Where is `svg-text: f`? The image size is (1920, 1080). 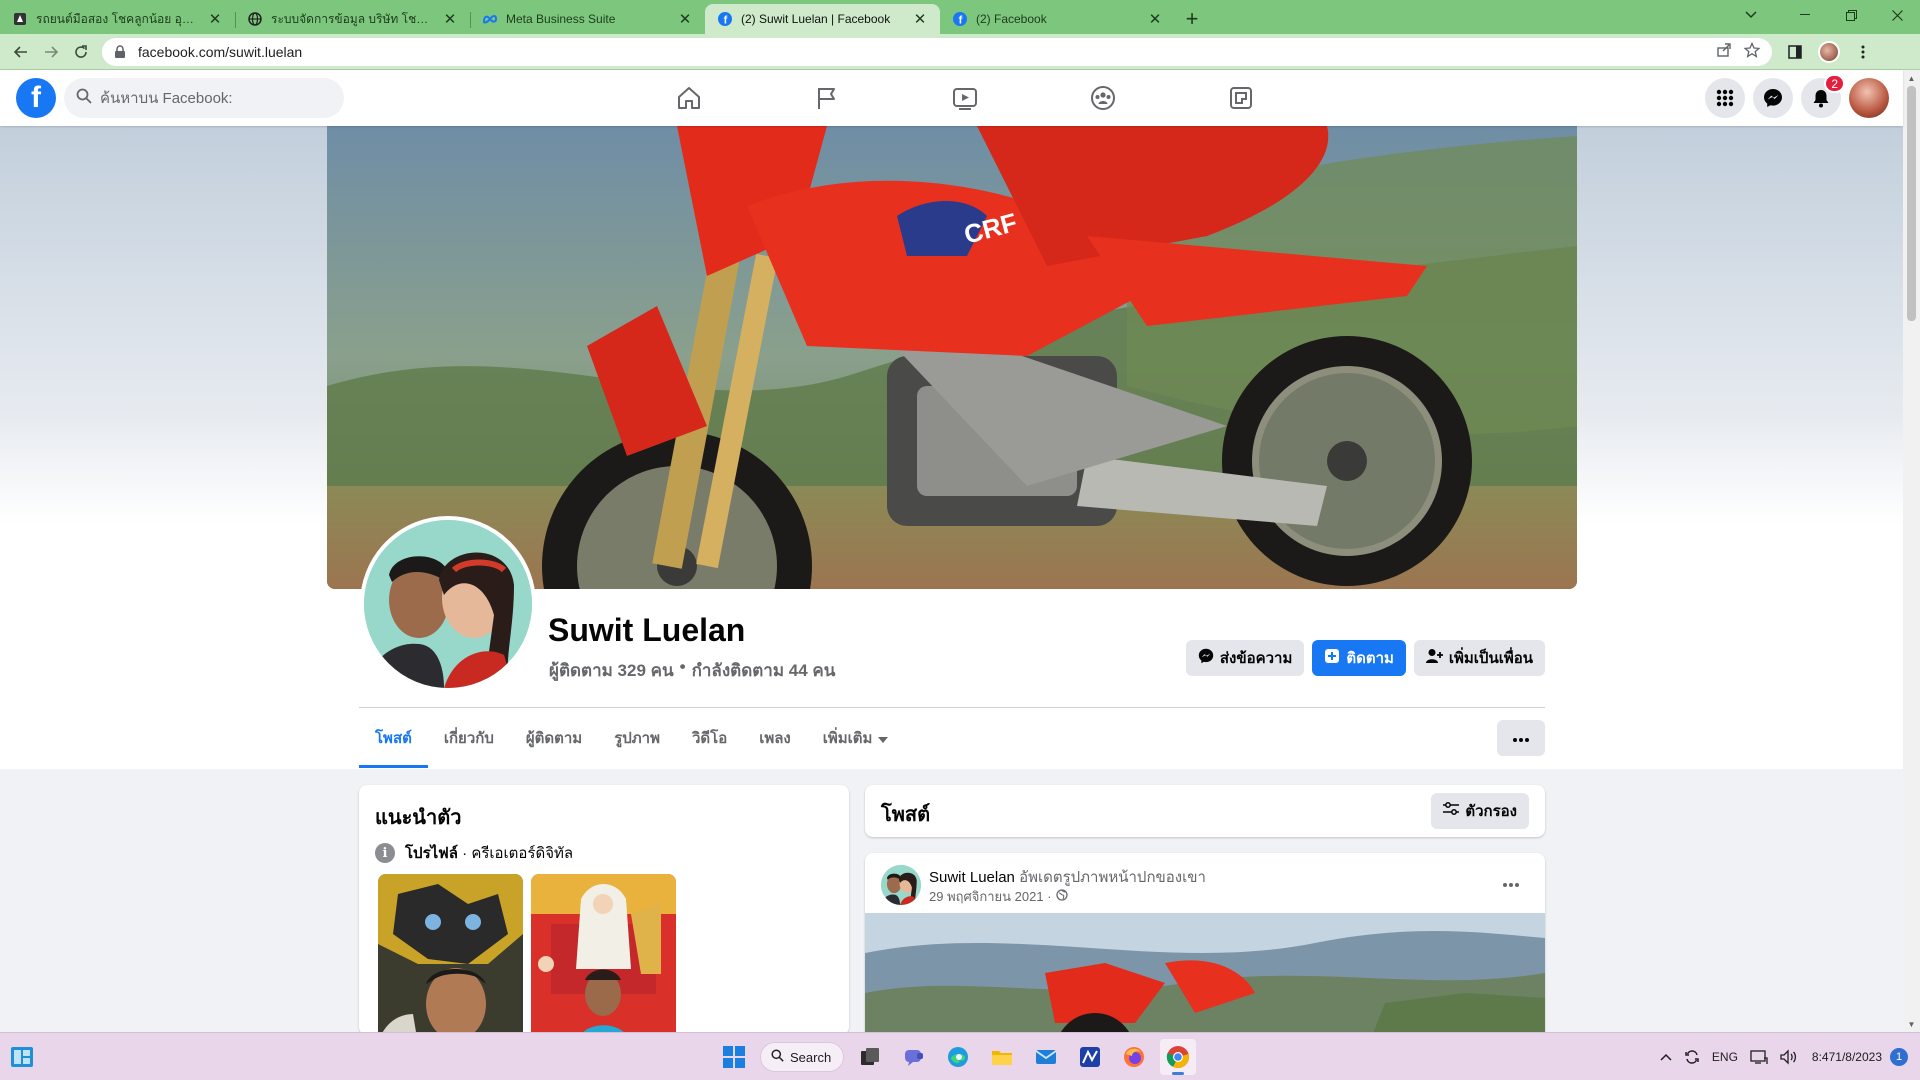 svg-text: f is located at coordinates (726, 21).